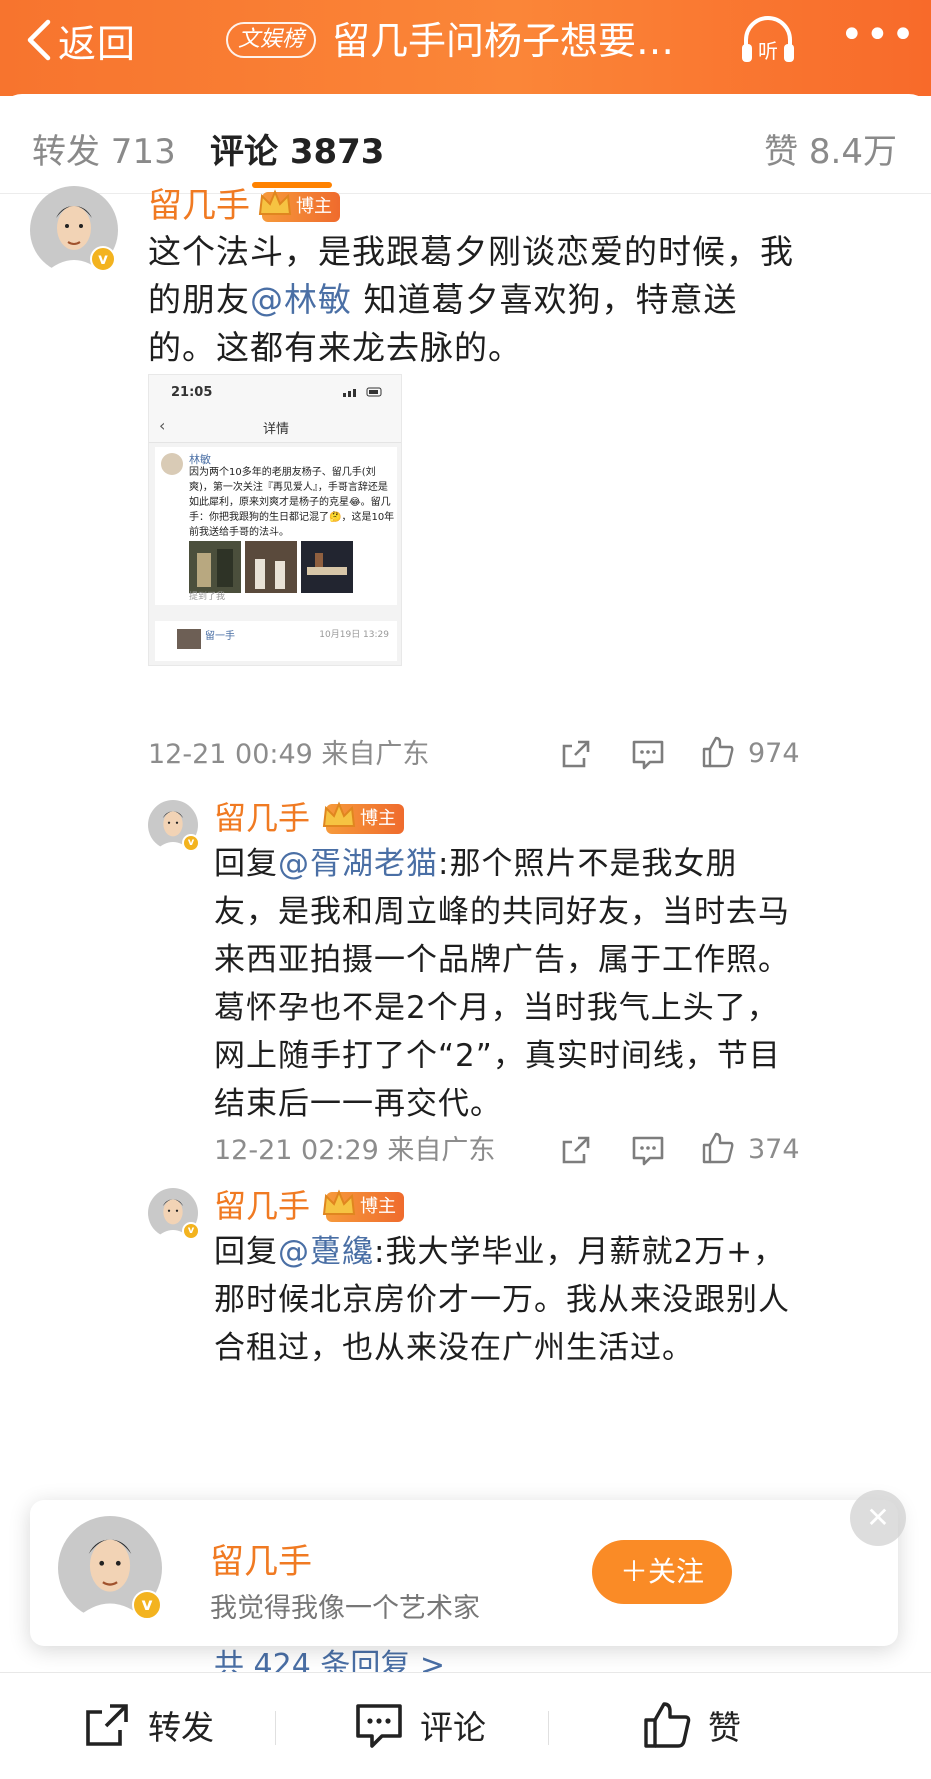 This screenshot has height=1779, width=931. What do you see at coordinates (355, 1150) in the screenshot?
I see `comment-meta: 12-21 02:29 来自广东` at bounding box center [355, 1150].